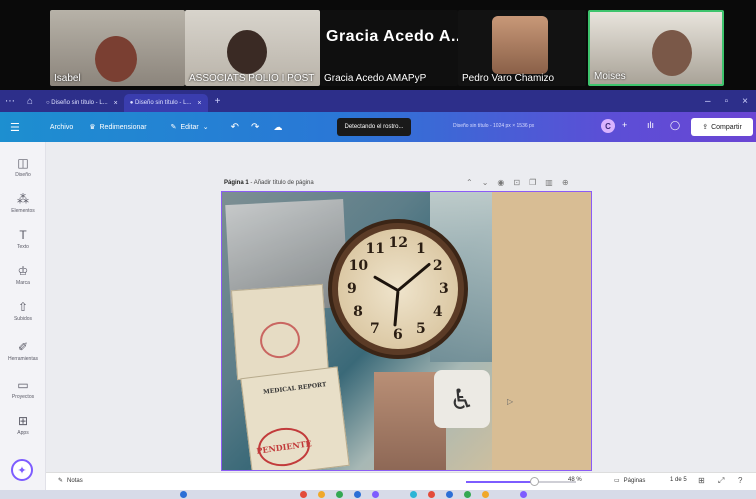 The width and height of the screenshot is (756, 499). I want to click on participant-tile-associats: ASSOCIATS POLIO I POST, so click(252, 48).